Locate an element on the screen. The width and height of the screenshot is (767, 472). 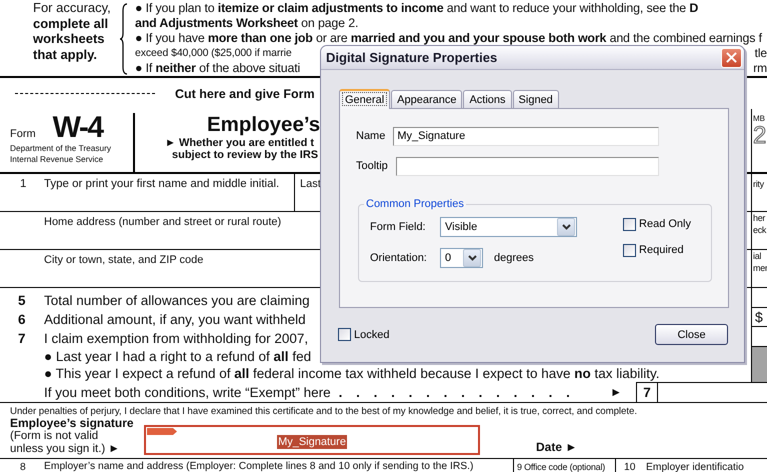
signature-text: My_Signature is located at coordinates (312, 442).